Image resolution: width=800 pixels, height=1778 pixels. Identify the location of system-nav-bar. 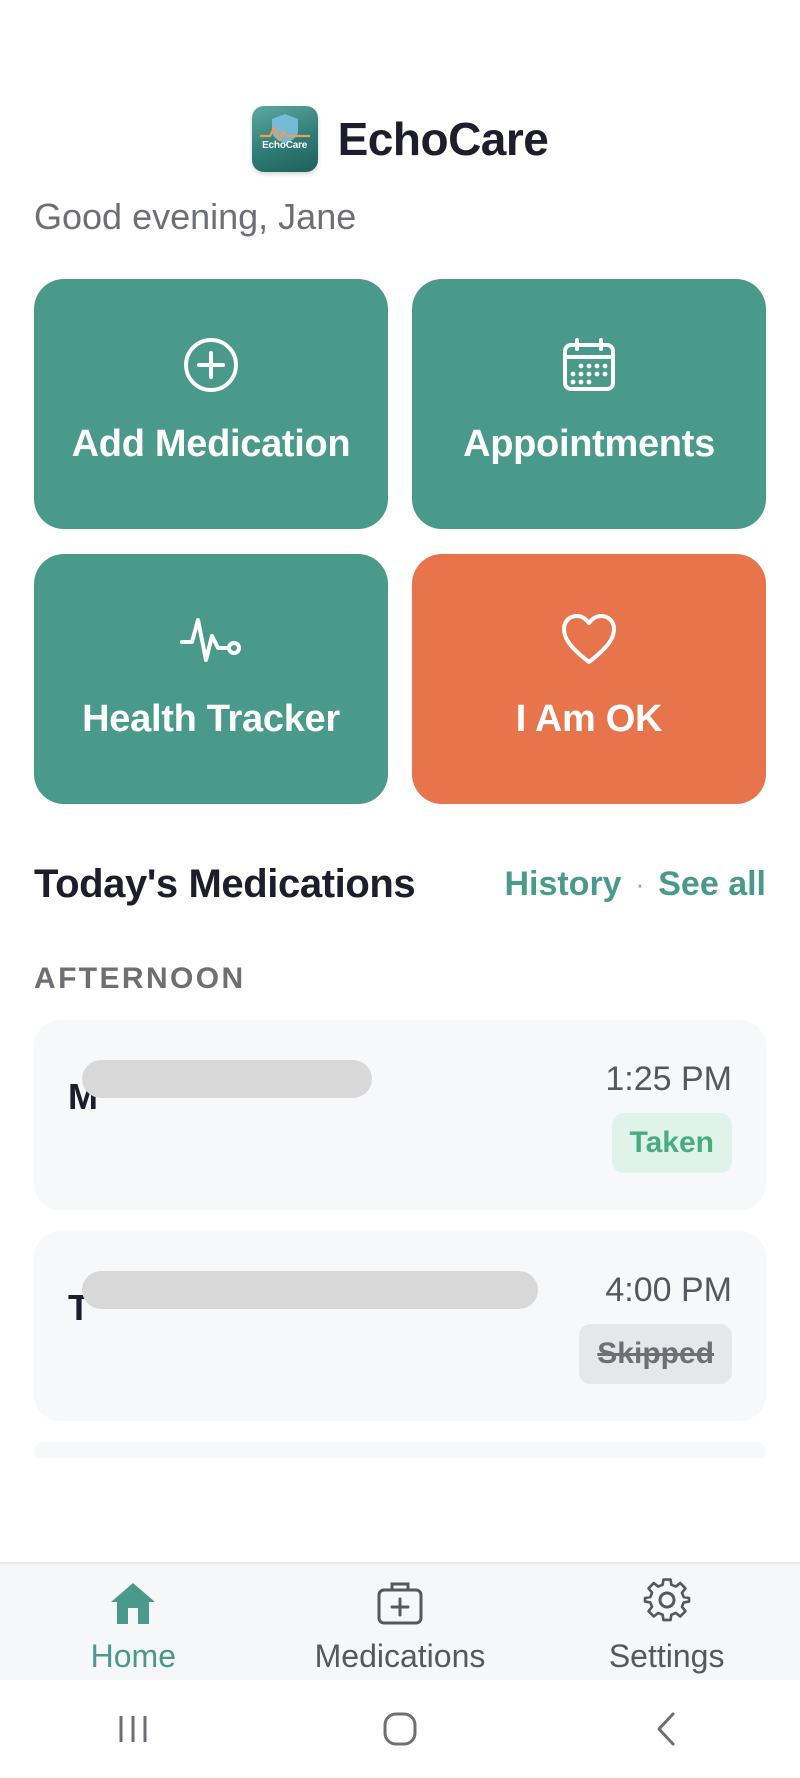
(400, 1729).